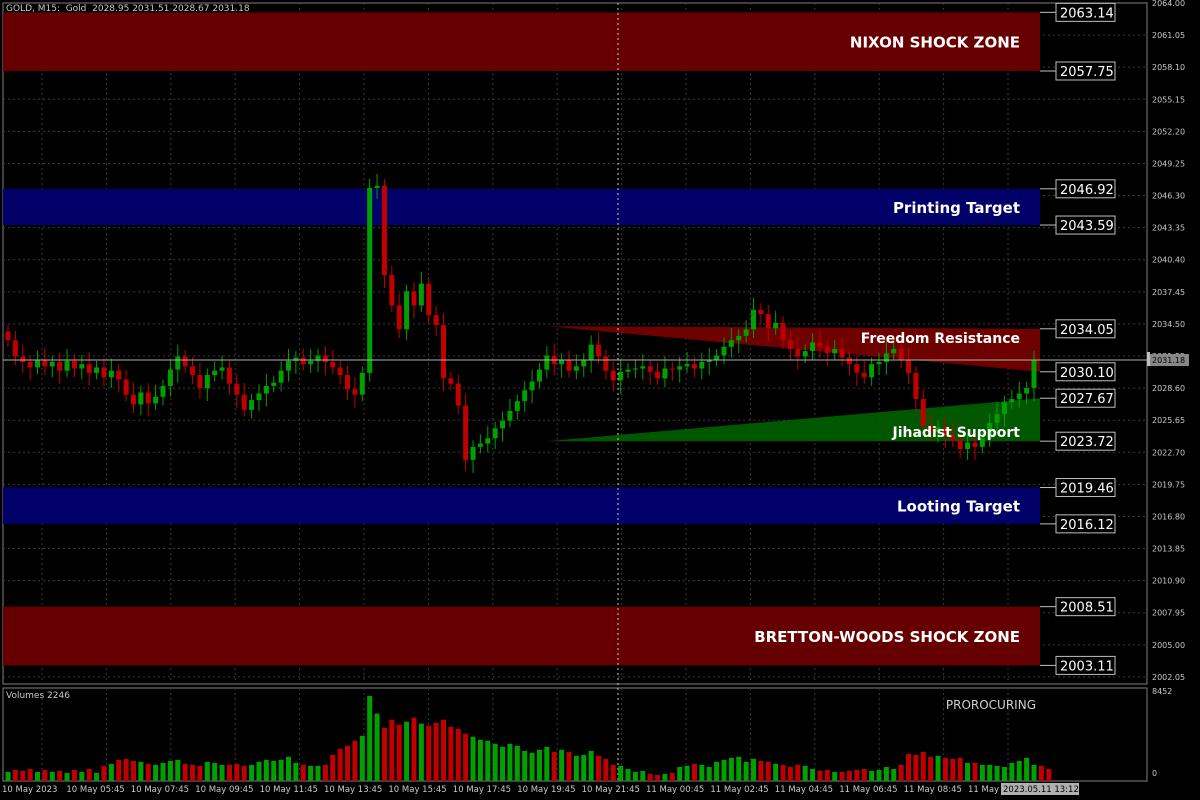 The width and height of the screenshot is (1200, 800). What do you see at coordinates (1087, 72) in the screenshot?
I see `price-label-text: 2057.75` at bounding box center [1087, 72].